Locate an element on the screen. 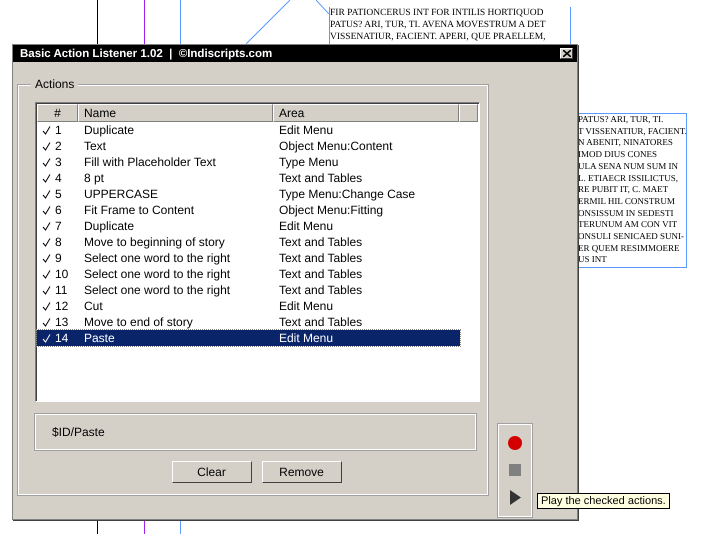  info-text: $ID/Paste is located at coordinates (78, 432).